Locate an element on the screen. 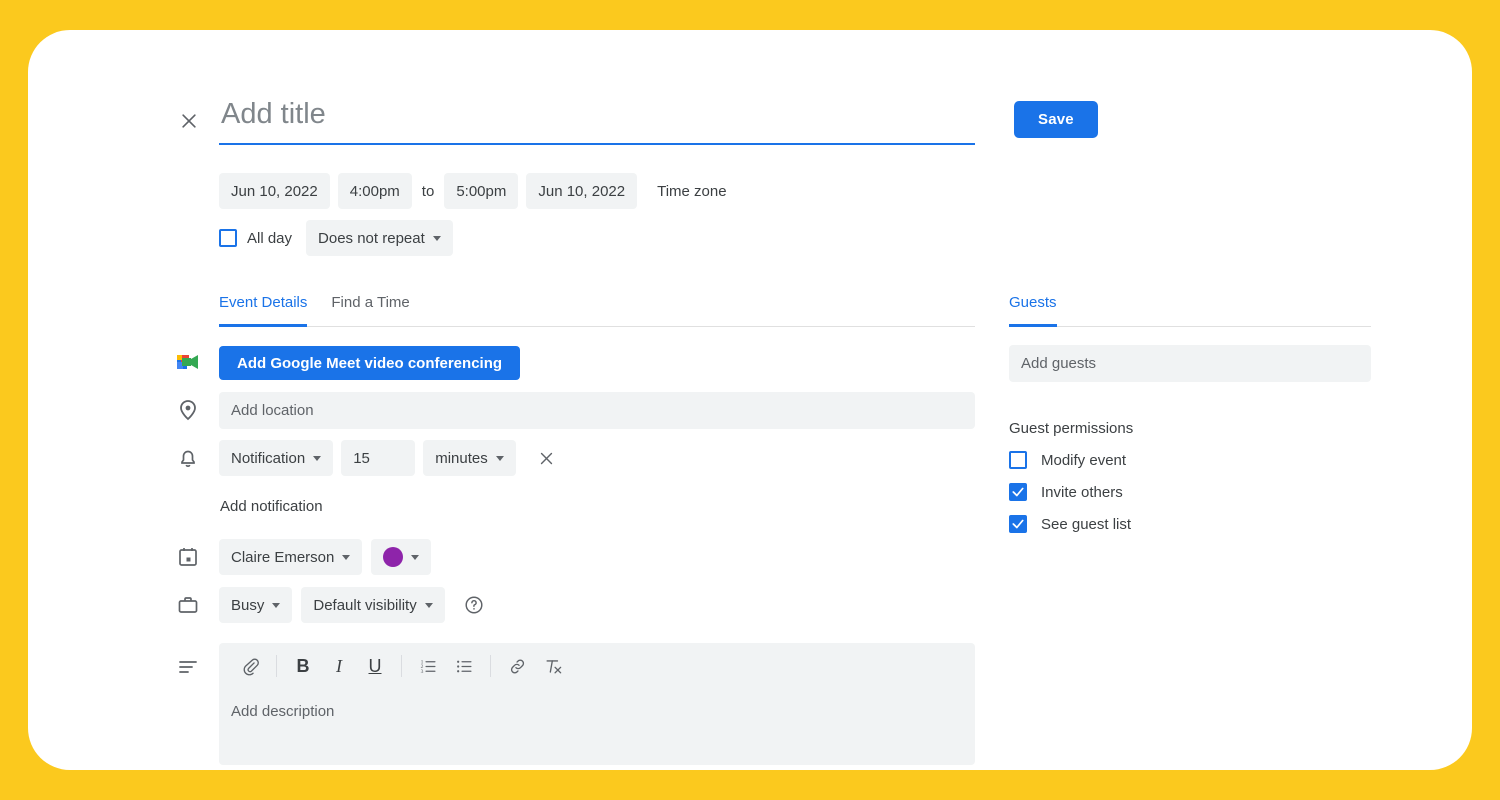 The image size is (1500, 800). see-guest-list-checkbox is located at coordinates (1018, 524).